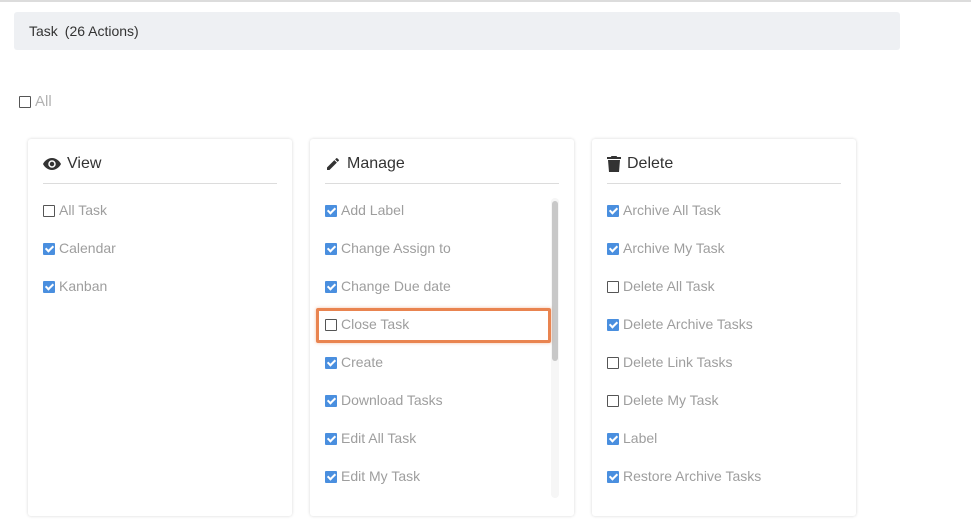  I want to click on permission-label: Archive All Task, so click(672, 210).